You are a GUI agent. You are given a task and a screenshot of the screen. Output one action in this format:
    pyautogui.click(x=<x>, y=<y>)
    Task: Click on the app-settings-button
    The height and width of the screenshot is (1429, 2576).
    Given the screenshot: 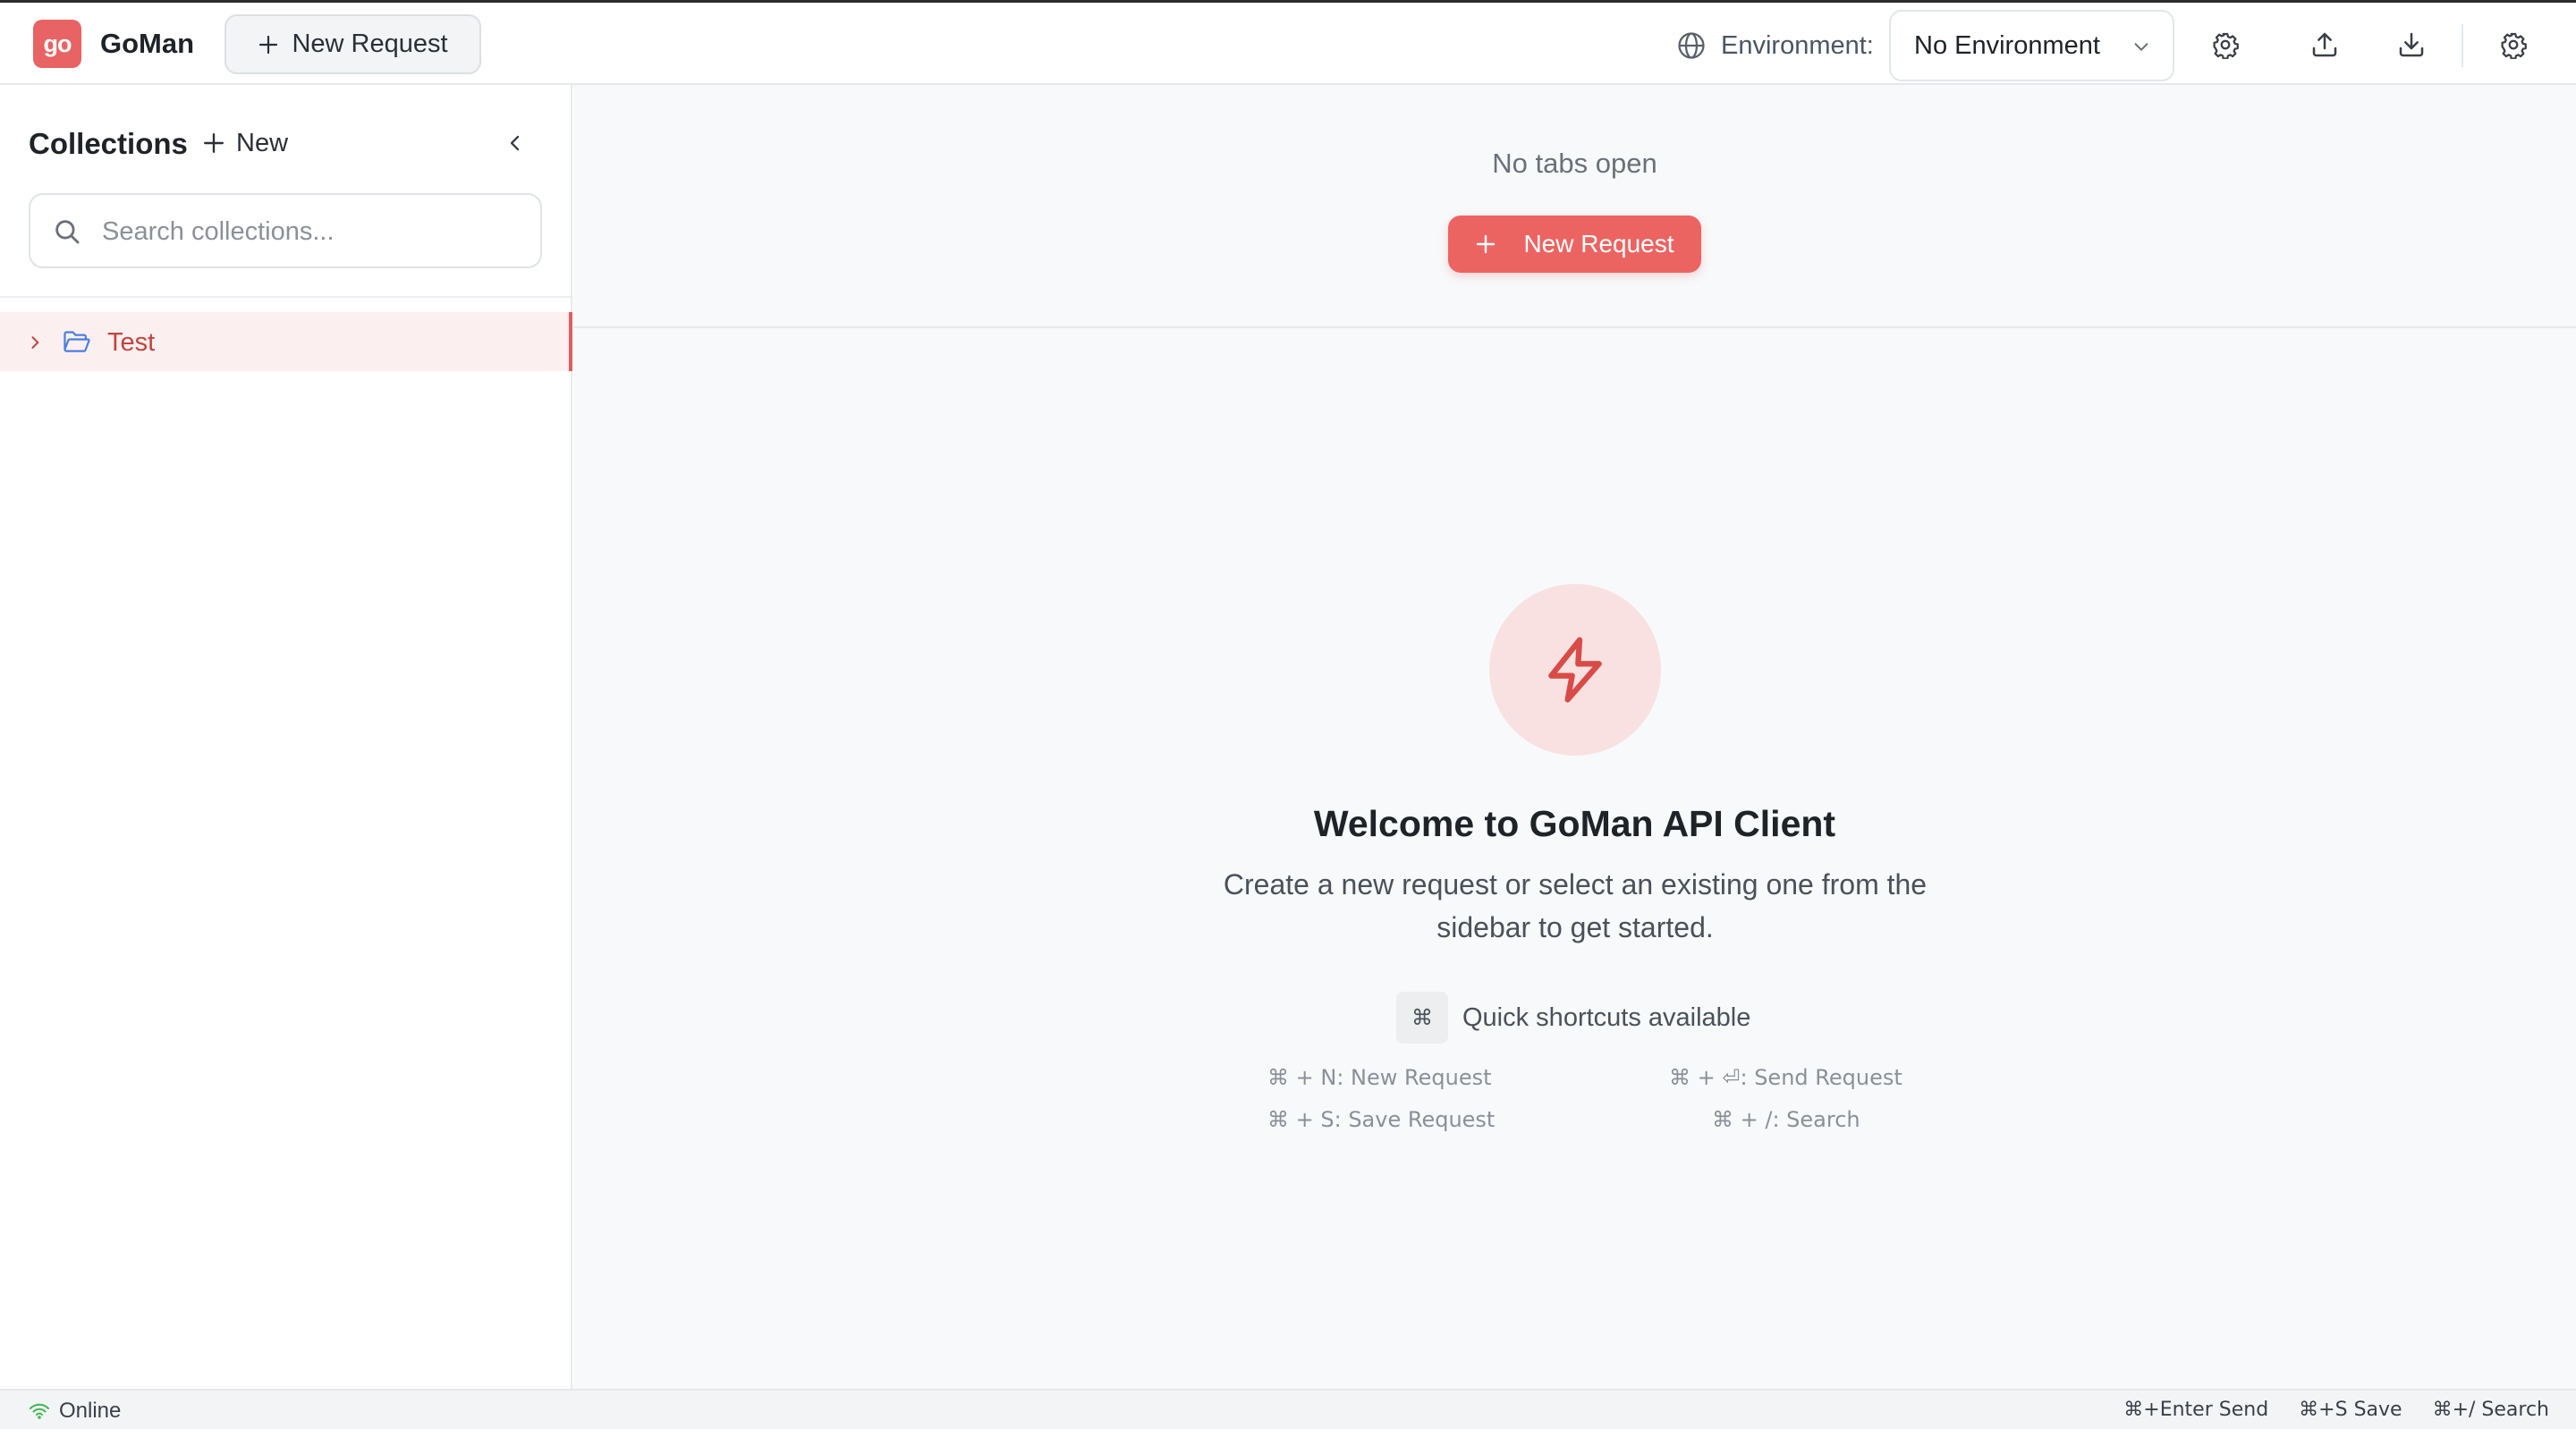 What is the action you would take?
    pyautogui.click(x=2513, y=45)
    